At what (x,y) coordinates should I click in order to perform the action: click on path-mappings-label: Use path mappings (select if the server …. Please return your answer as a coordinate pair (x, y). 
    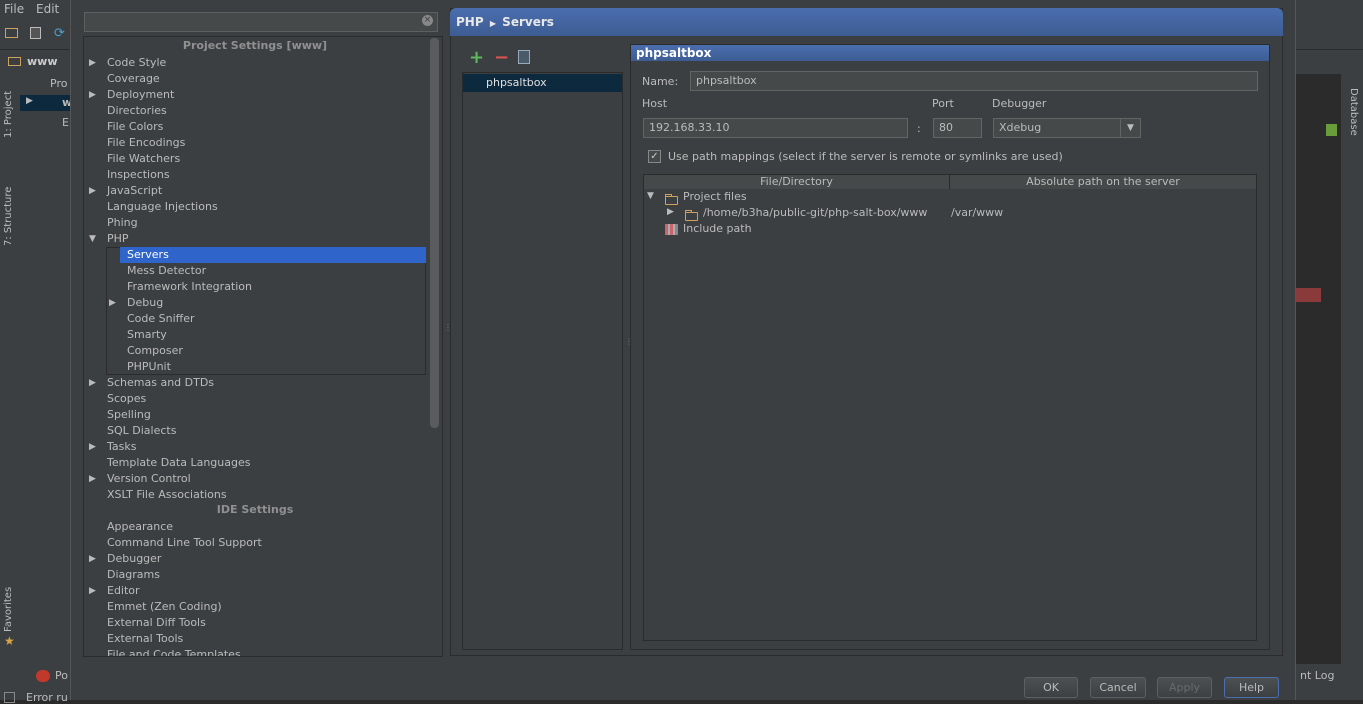
    Looking at the image, I should click on (865, 156).